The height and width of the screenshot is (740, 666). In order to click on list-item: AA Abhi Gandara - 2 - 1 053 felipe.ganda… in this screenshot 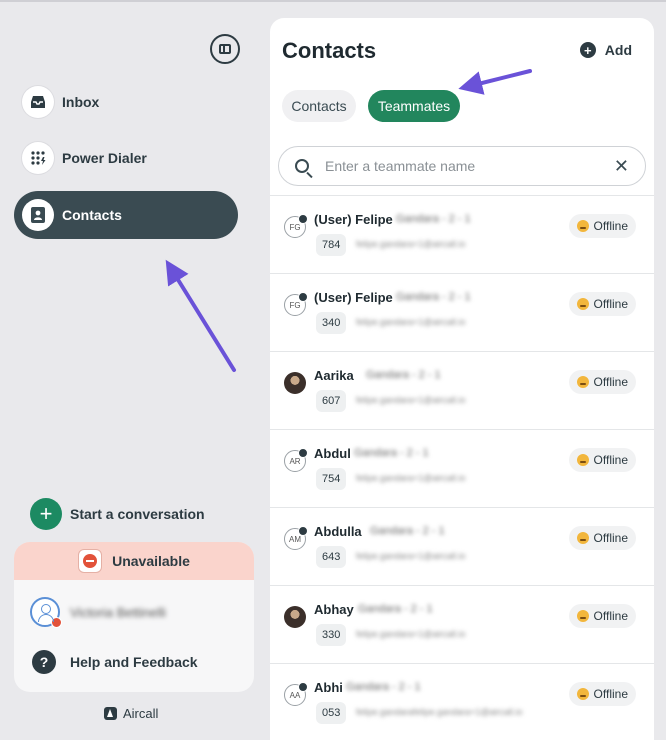, I will do `click(462, 701)`.